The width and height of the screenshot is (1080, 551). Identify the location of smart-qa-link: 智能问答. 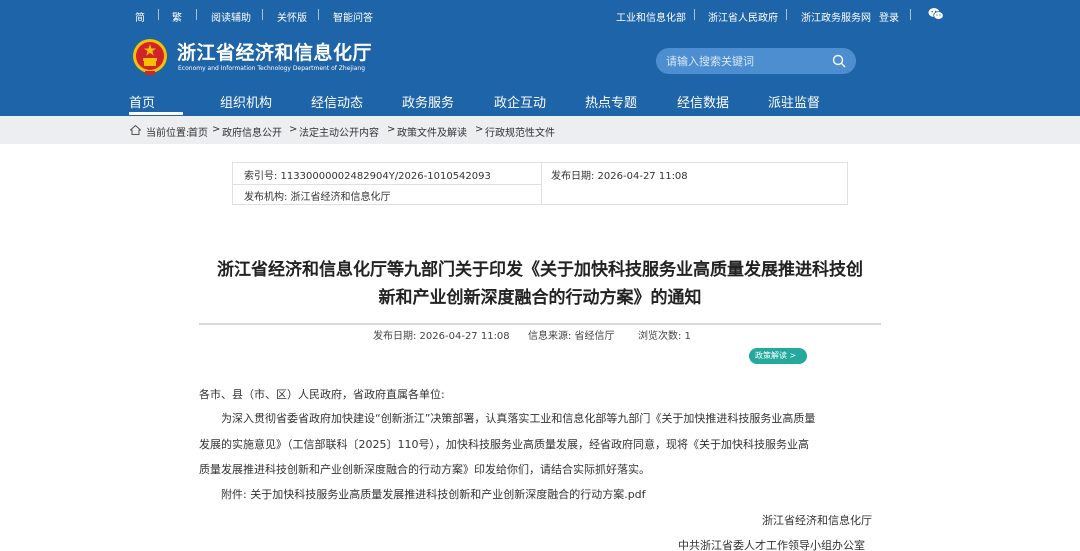
(353, 16).